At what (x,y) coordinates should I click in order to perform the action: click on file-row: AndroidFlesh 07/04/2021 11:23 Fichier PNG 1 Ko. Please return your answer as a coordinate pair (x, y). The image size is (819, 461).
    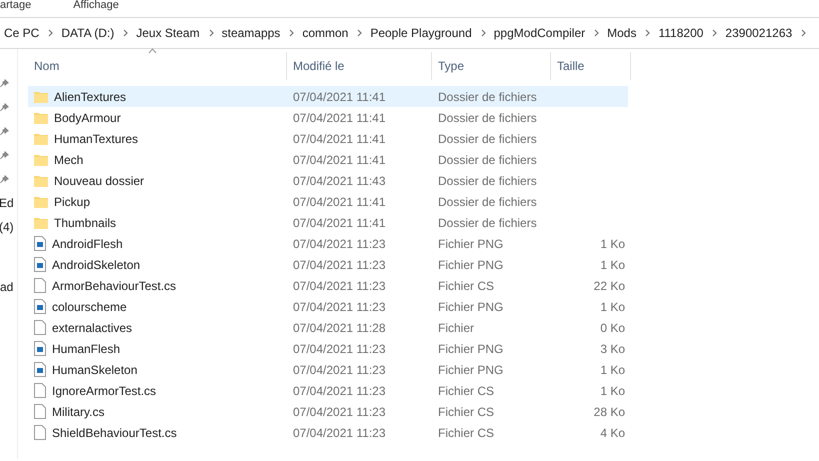
    Looking at the image, I should click on (328, 243).